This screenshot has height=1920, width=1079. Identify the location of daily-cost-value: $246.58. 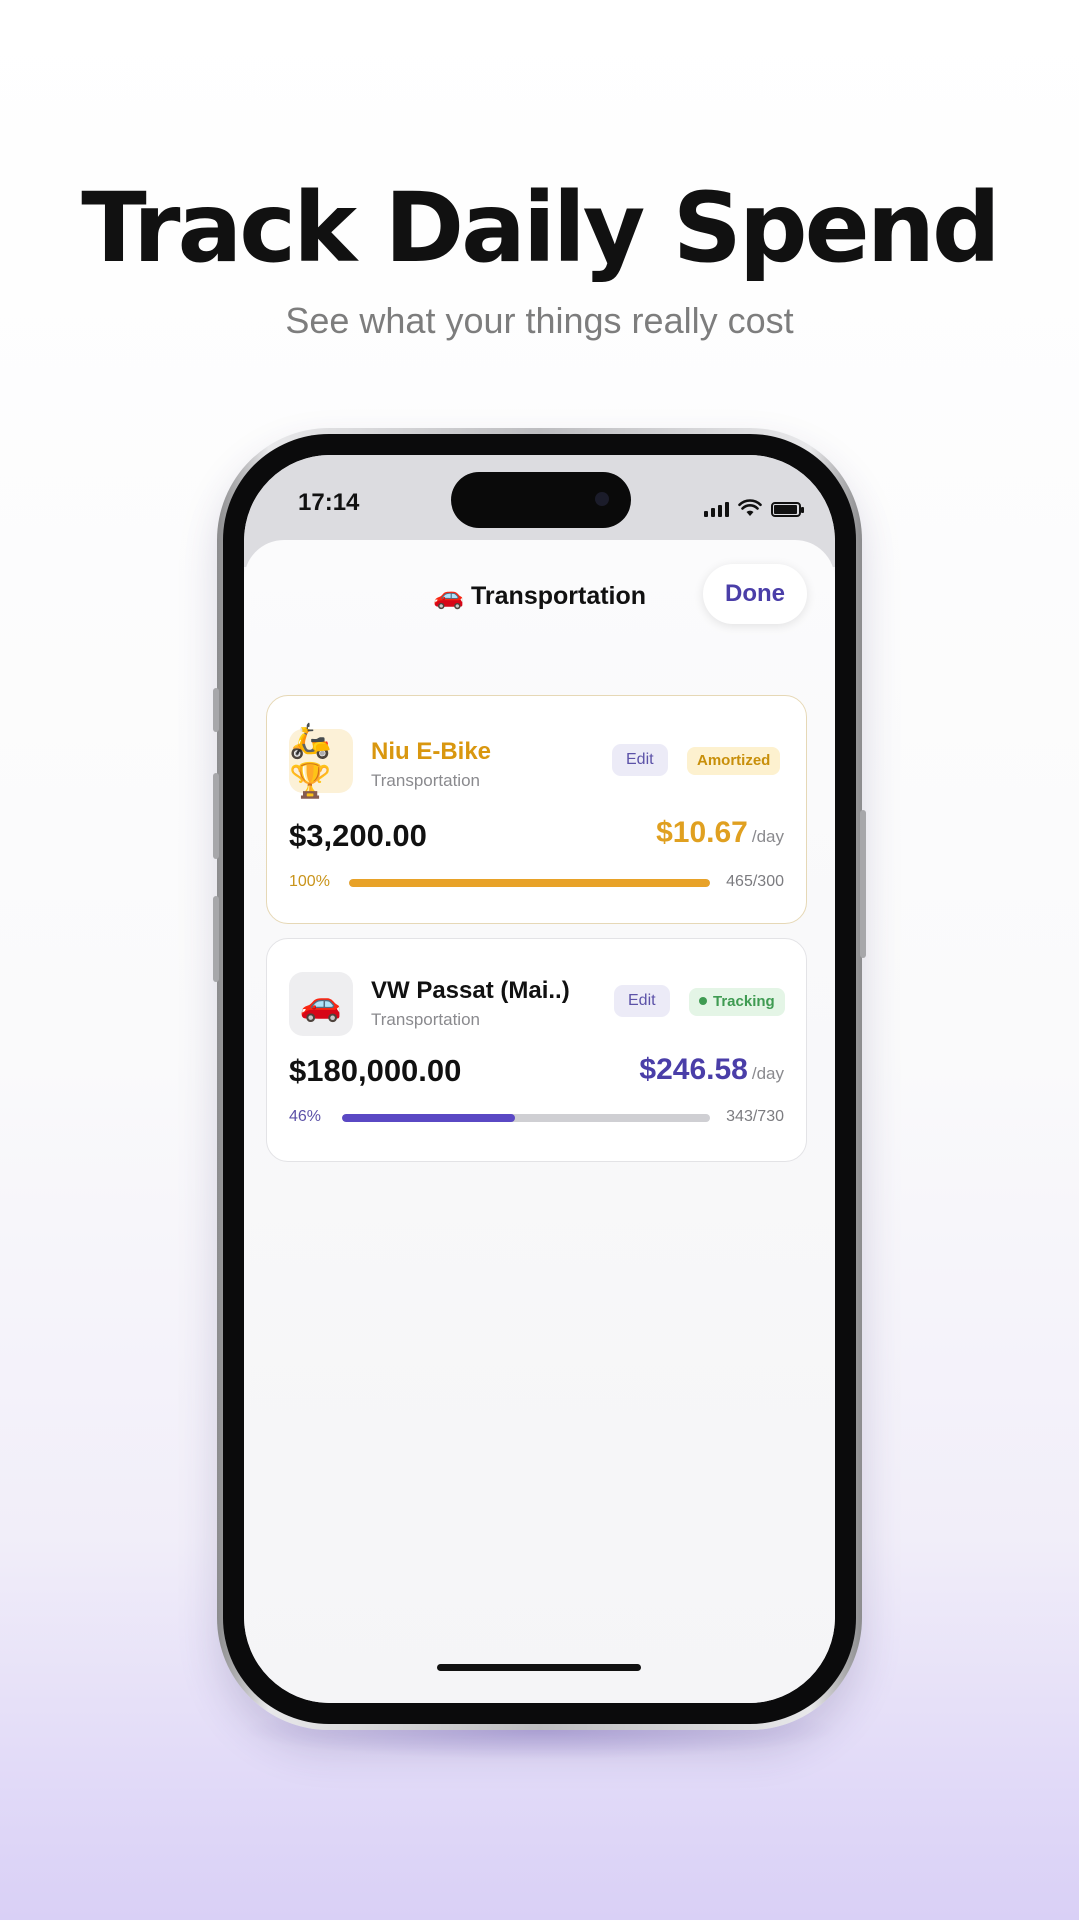
(693, 1069).